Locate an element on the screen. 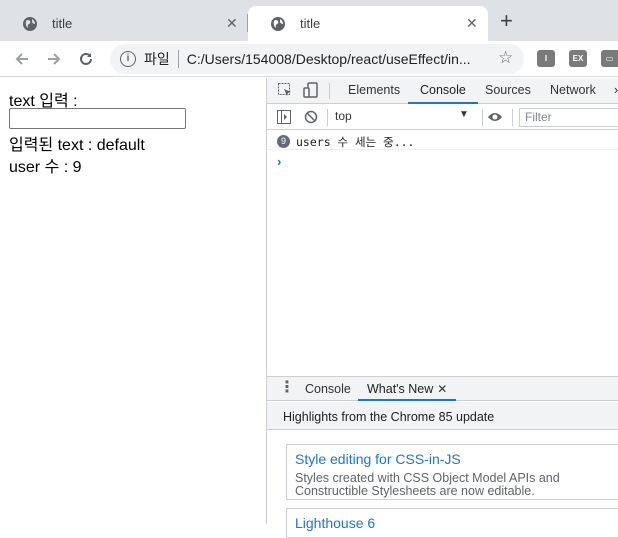  entered-text-display: 입력된 text : default is located at coordinates (77, 145).